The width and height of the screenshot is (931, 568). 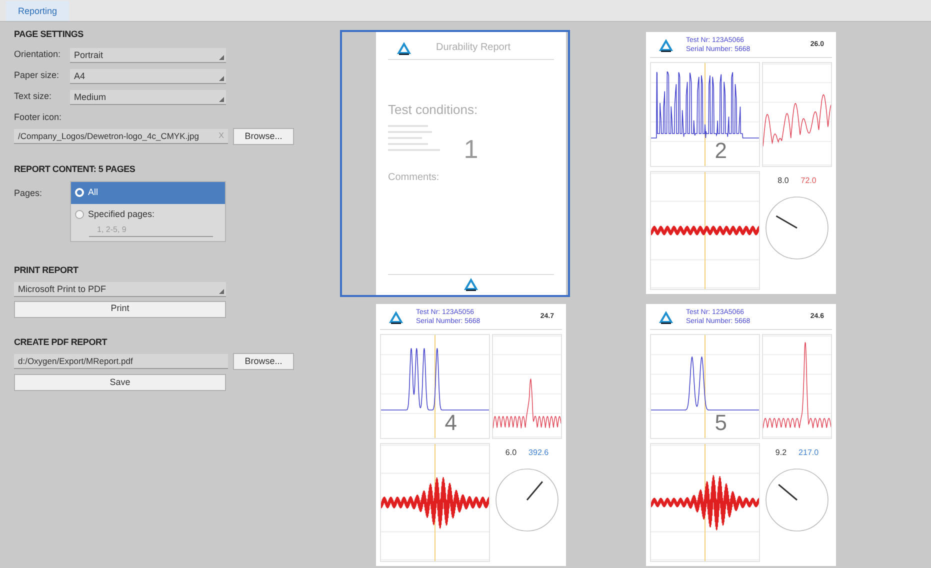 What do you see at coordinates (720, 151) in the screenshot?
I see `page-number: 2` at bounding box center [720, 151].